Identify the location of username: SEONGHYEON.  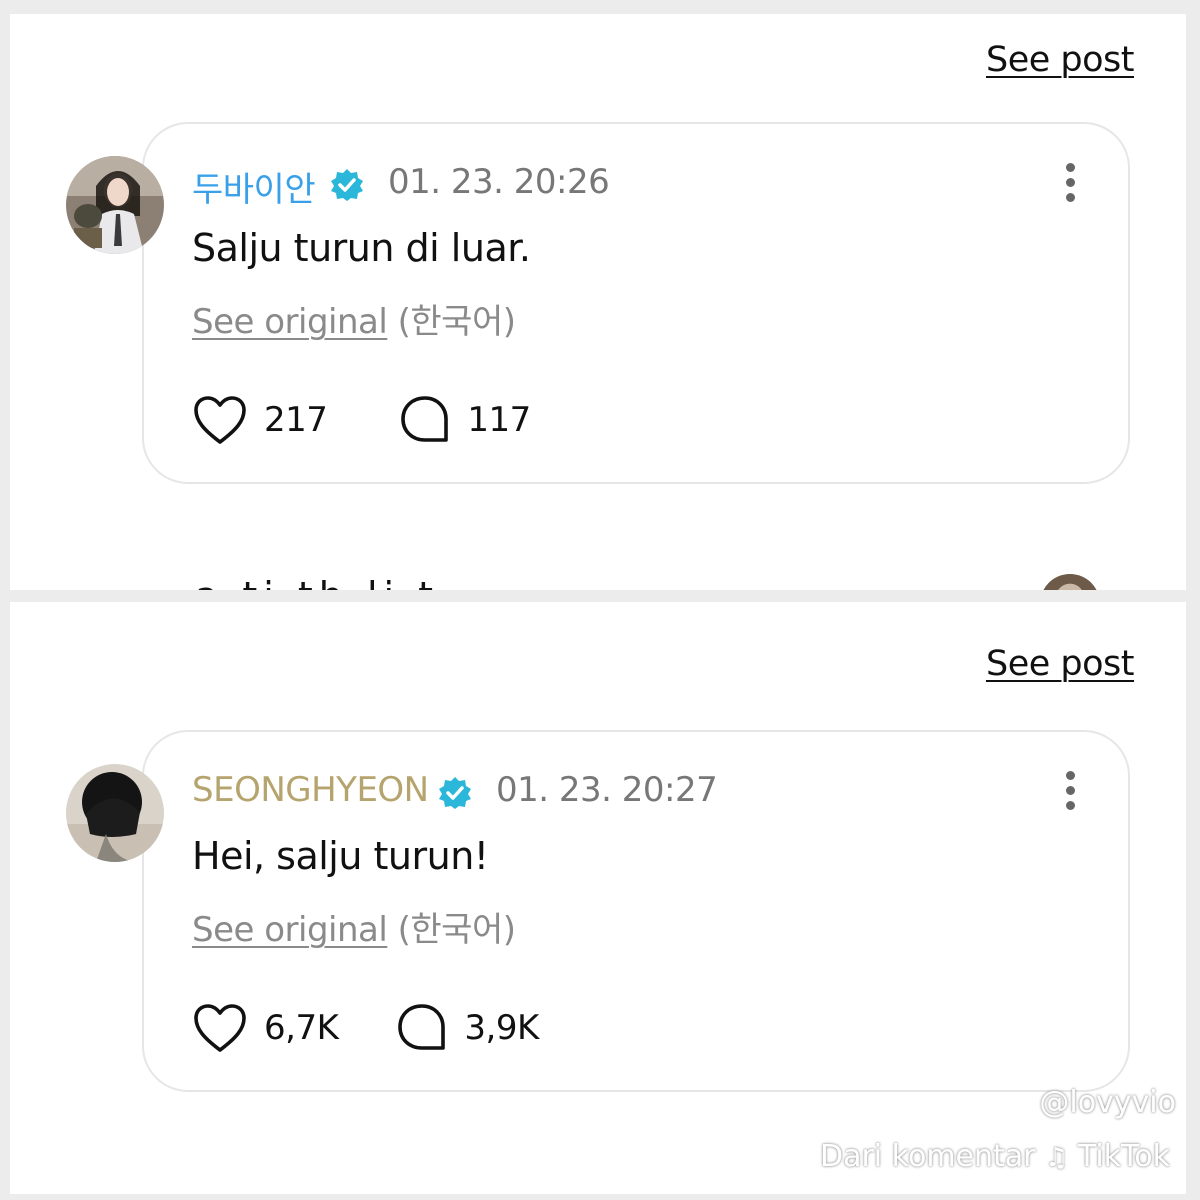
(310, 790).